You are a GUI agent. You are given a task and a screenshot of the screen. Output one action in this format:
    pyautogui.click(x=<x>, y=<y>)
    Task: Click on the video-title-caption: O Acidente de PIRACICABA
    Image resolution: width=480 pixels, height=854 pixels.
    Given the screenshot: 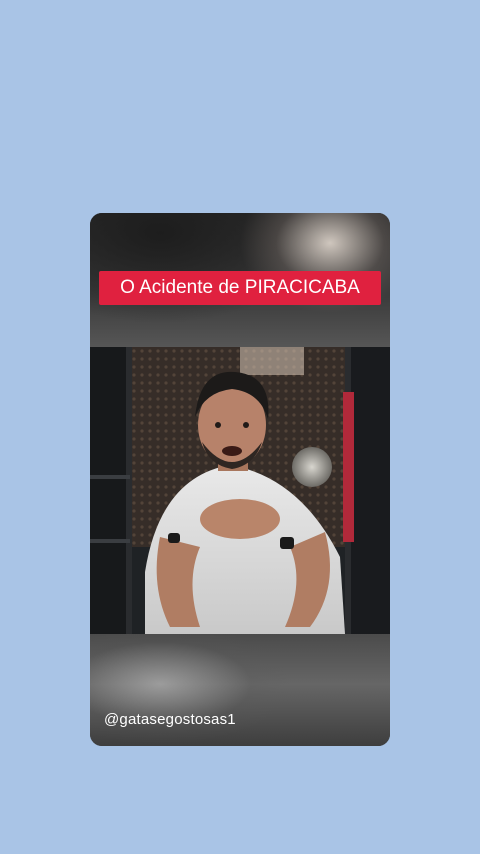 What is the action you would take?
    pyautogui.click(x=240, y=288)
    